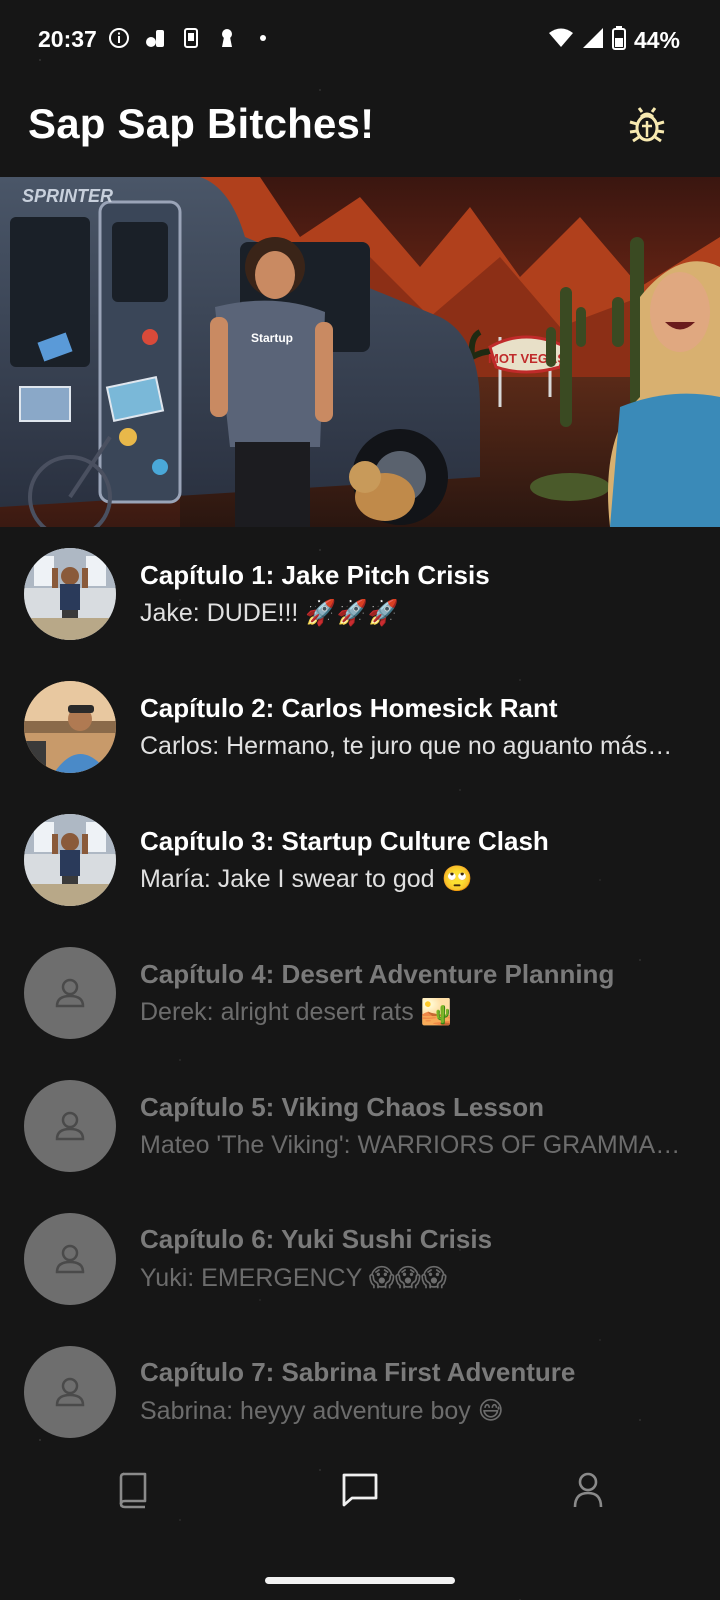  I want to click on nav-profile-button, so click(588, 1490).